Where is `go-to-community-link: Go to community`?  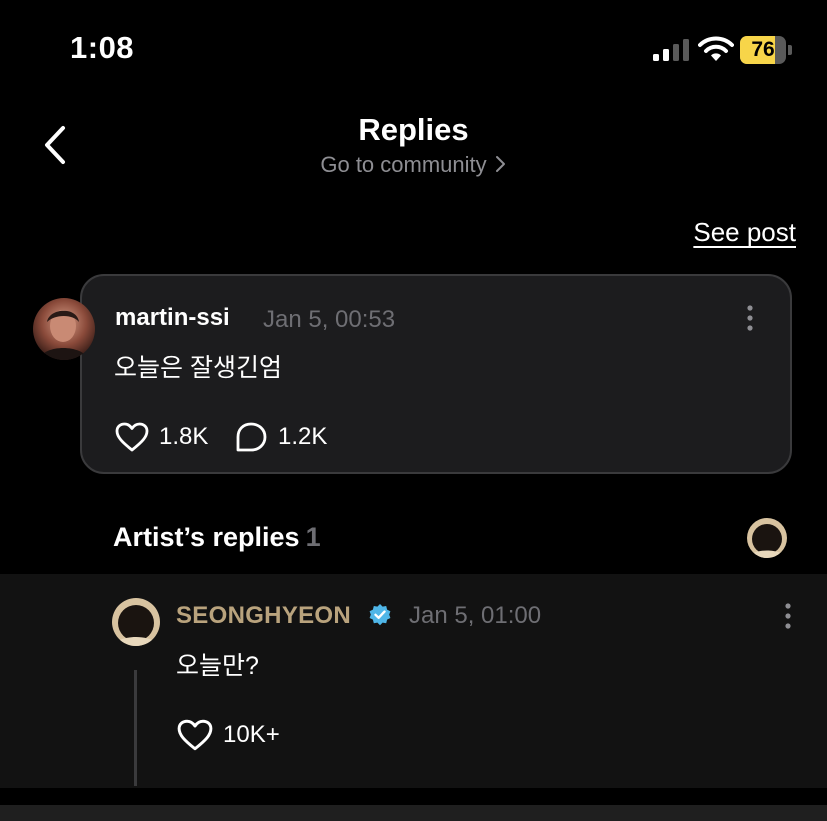
go-to-community-link: Go to community is located at coordinates (413, 165).